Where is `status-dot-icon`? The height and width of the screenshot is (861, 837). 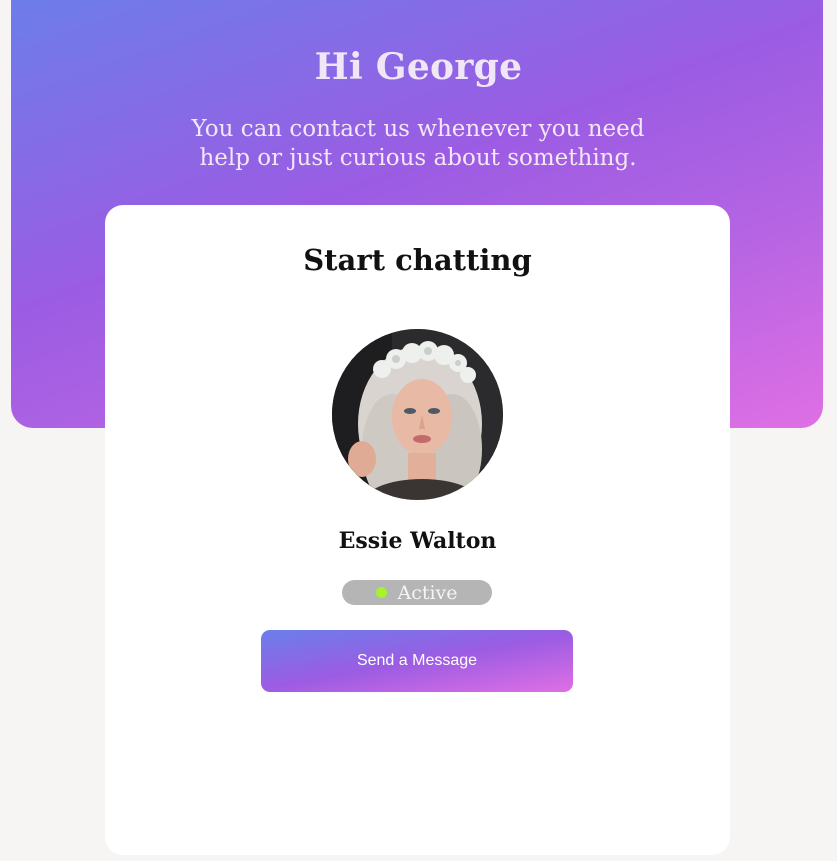
status-dot-icon is located at coordinates (382, 592).